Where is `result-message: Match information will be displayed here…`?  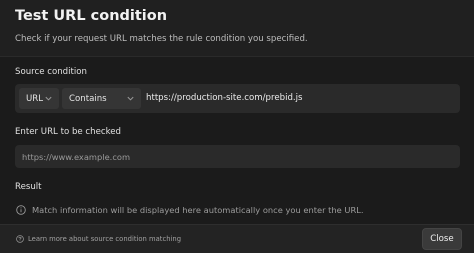
result-message: Match information will be displayed here… is located at coordinates (198, 210).